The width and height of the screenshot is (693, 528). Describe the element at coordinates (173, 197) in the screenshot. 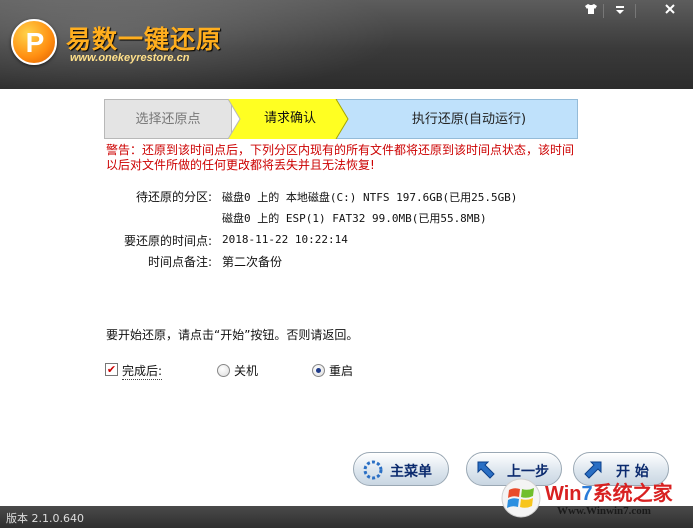

I see `partition-label: 待还原的分区:` at that location.